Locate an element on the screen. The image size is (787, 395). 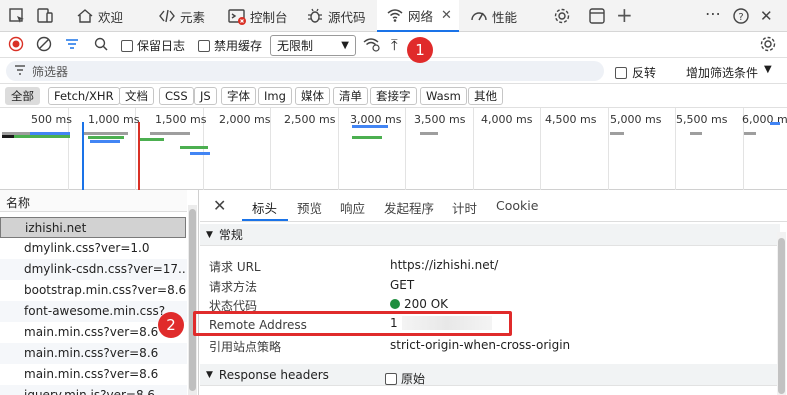
request-row: bootstrap.min.css?ver=8.6 is located at coordinates (93, 290).